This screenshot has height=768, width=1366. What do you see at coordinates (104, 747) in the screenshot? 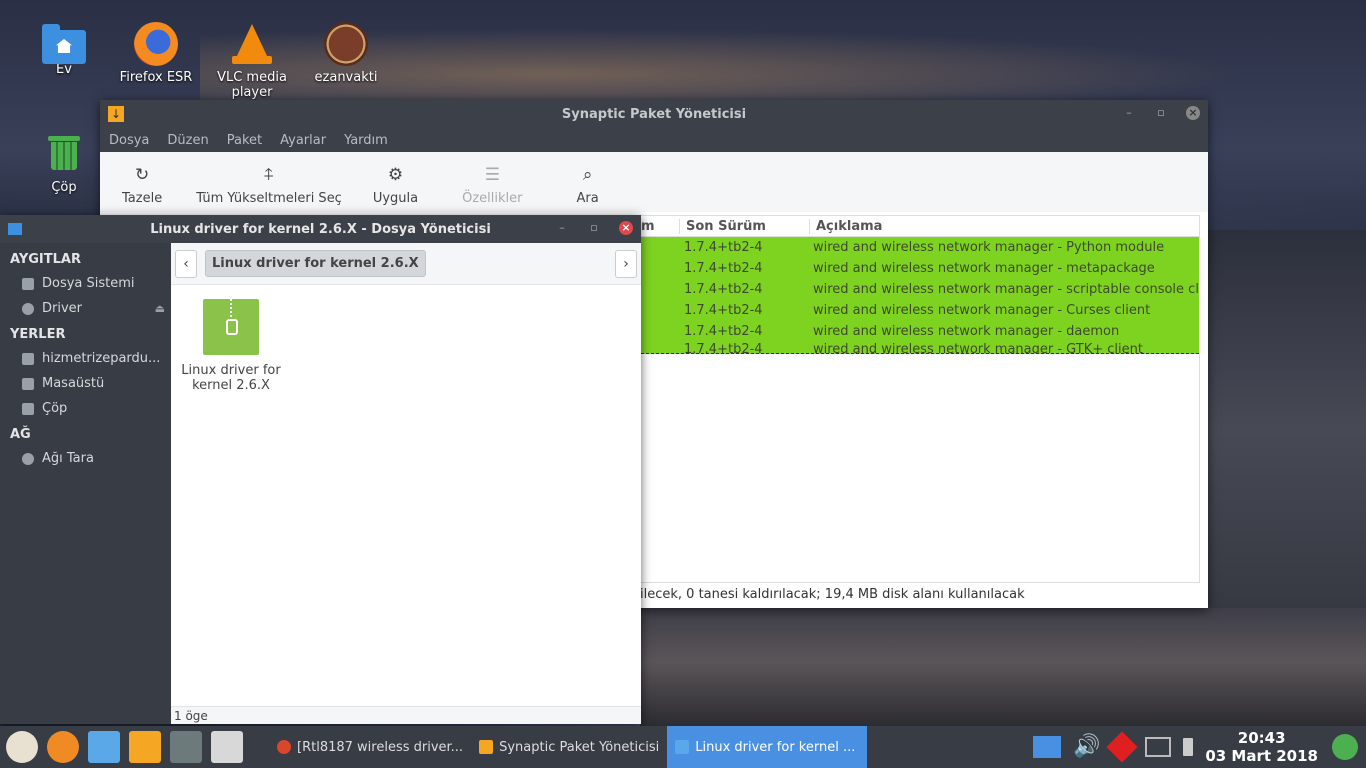
I see `file-manager-launcher-icon` at bounding box center [104, 747].